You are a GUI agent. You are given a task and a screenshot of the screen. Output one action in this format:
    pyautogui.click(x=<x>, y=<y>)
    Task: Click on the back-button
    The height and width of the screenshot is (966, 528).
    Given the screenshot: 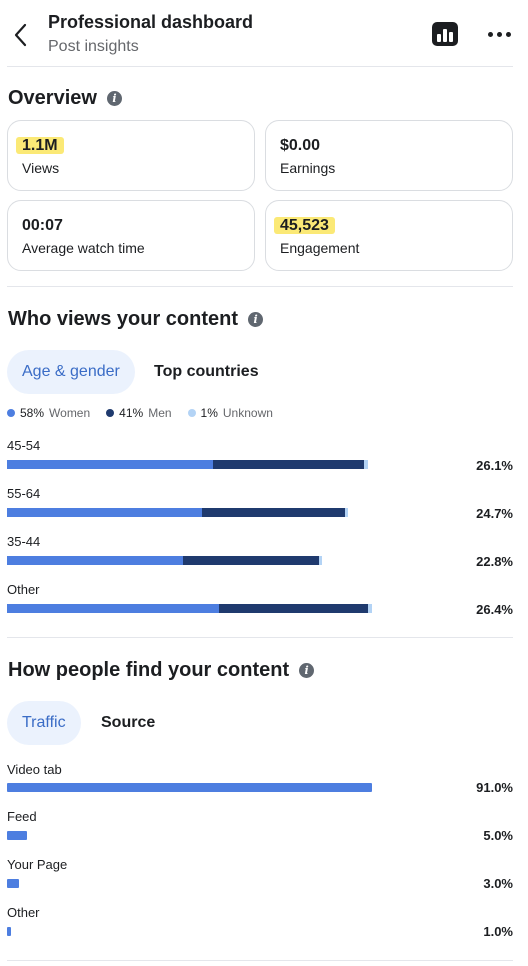 What is the action you would take?
    pyautogui.click(x=20, y=35)
    